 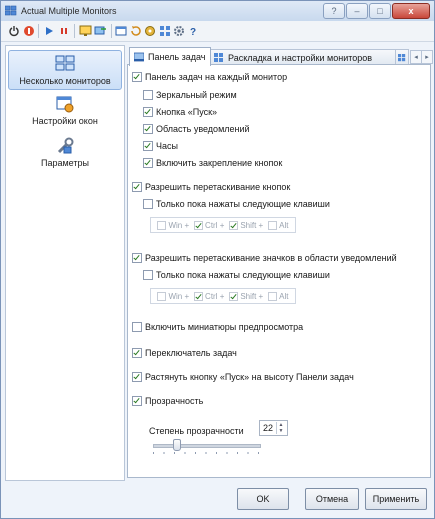 I want to click on sidebar-item-multi-monitor: Несколько мониторов, so click(x=65, y=70).